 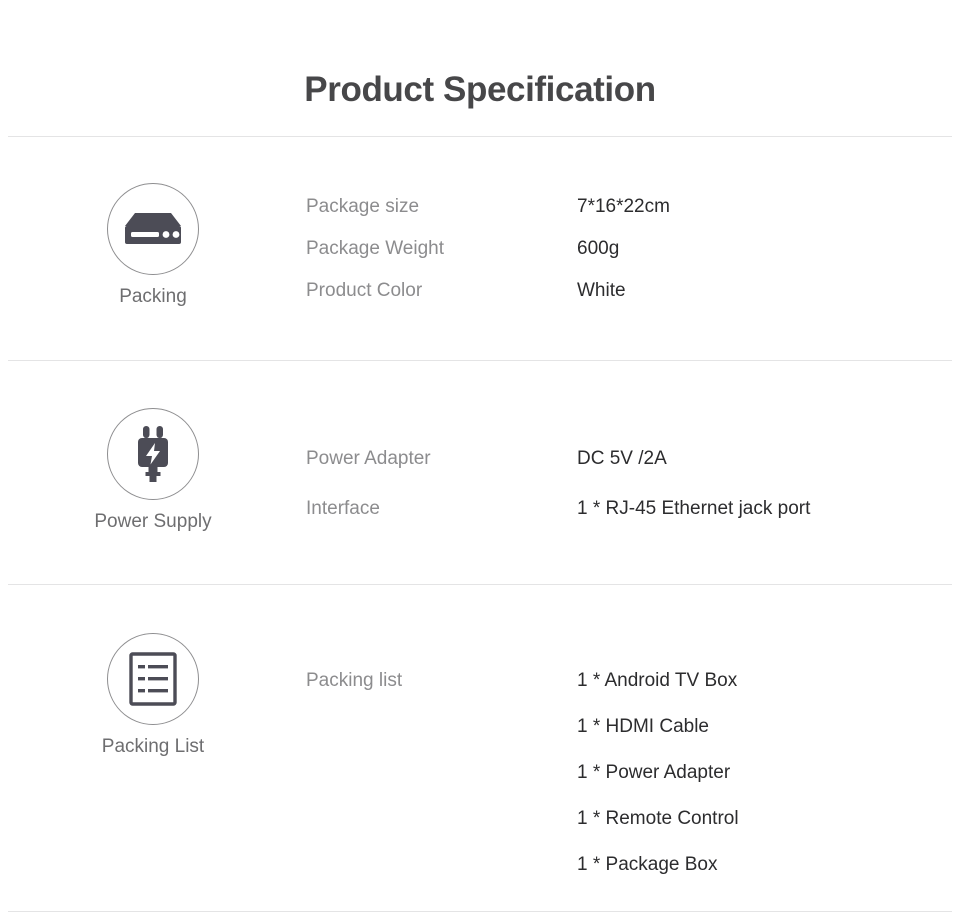 I want to click on spec-value: 1 * RJ-45 Ethernet jack port, so click(x=694, y=508).